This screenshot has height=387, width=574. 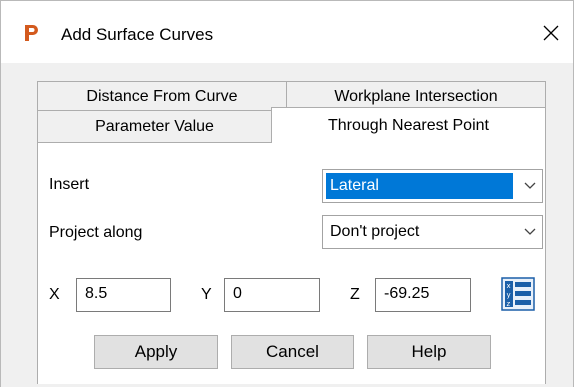 What do you see at coordinates (123, 295) in the screenshot?
I see `x-input: 8.5` at bounding box center [123, 295].